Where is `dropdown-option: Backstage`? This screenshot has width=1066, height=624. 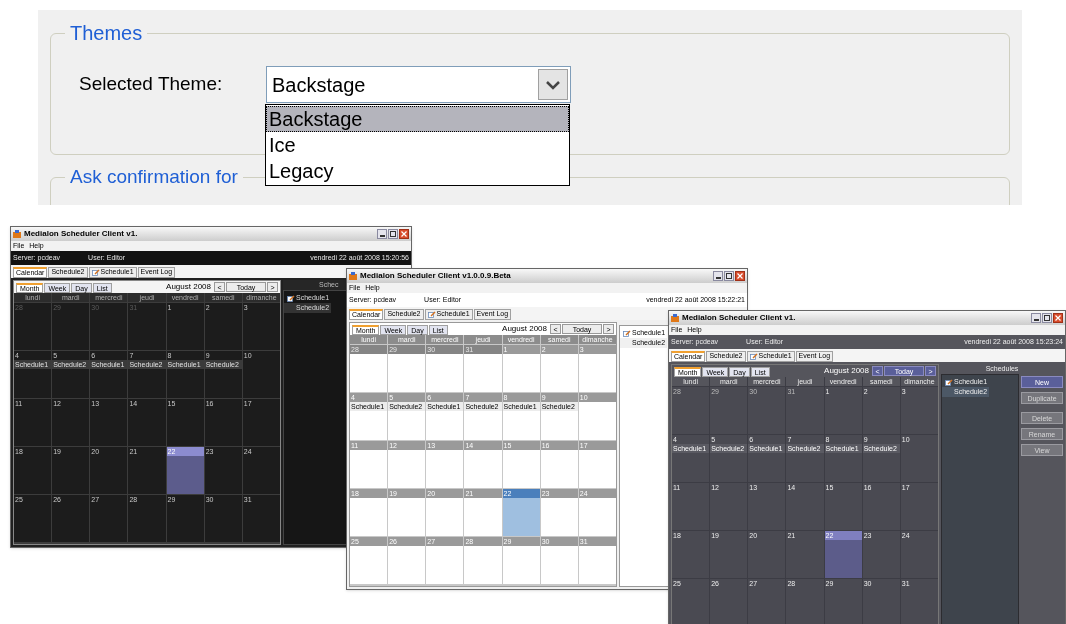
dropdown-option: Backstage is located at coordinates (417, 119).